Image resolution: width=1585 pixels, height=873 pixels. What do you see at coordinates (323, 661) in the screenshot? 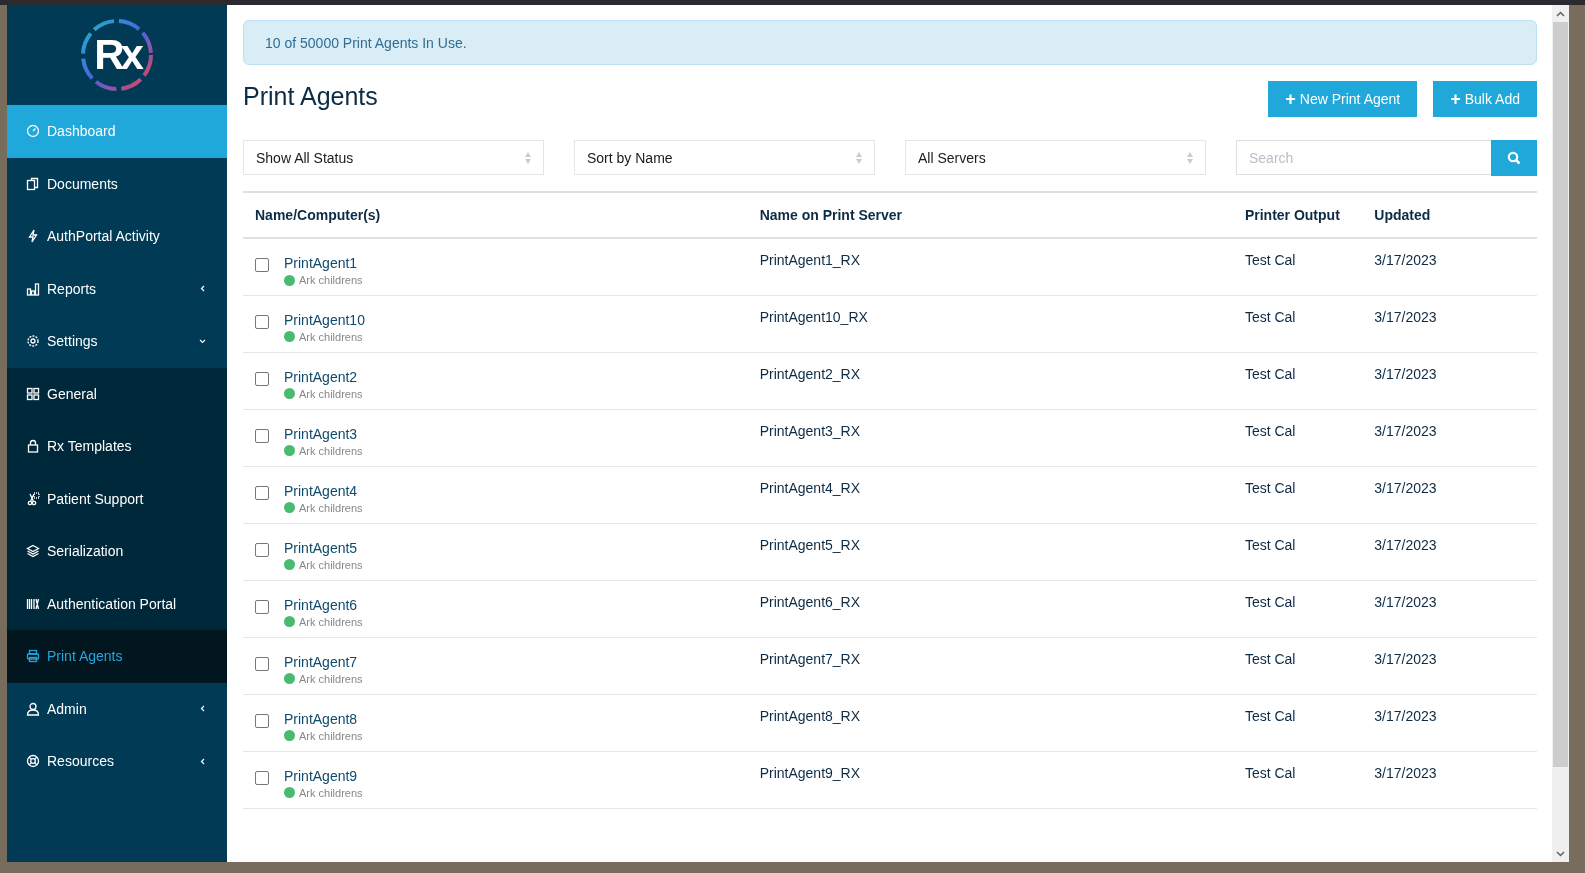
I see `agent-name-link: PrintAgent7` at bounding box center [323, 661].